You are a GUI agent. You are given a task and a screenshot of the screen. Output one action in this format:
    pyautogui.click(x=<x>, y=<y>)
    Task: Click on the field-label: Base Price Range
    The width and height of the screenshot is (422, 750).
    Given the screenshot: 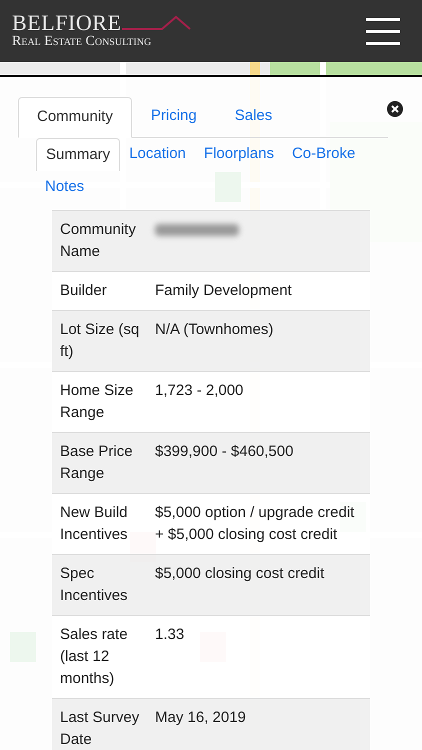 What is the action you would take?
    pyautogui.click(x=96, y=463)
    